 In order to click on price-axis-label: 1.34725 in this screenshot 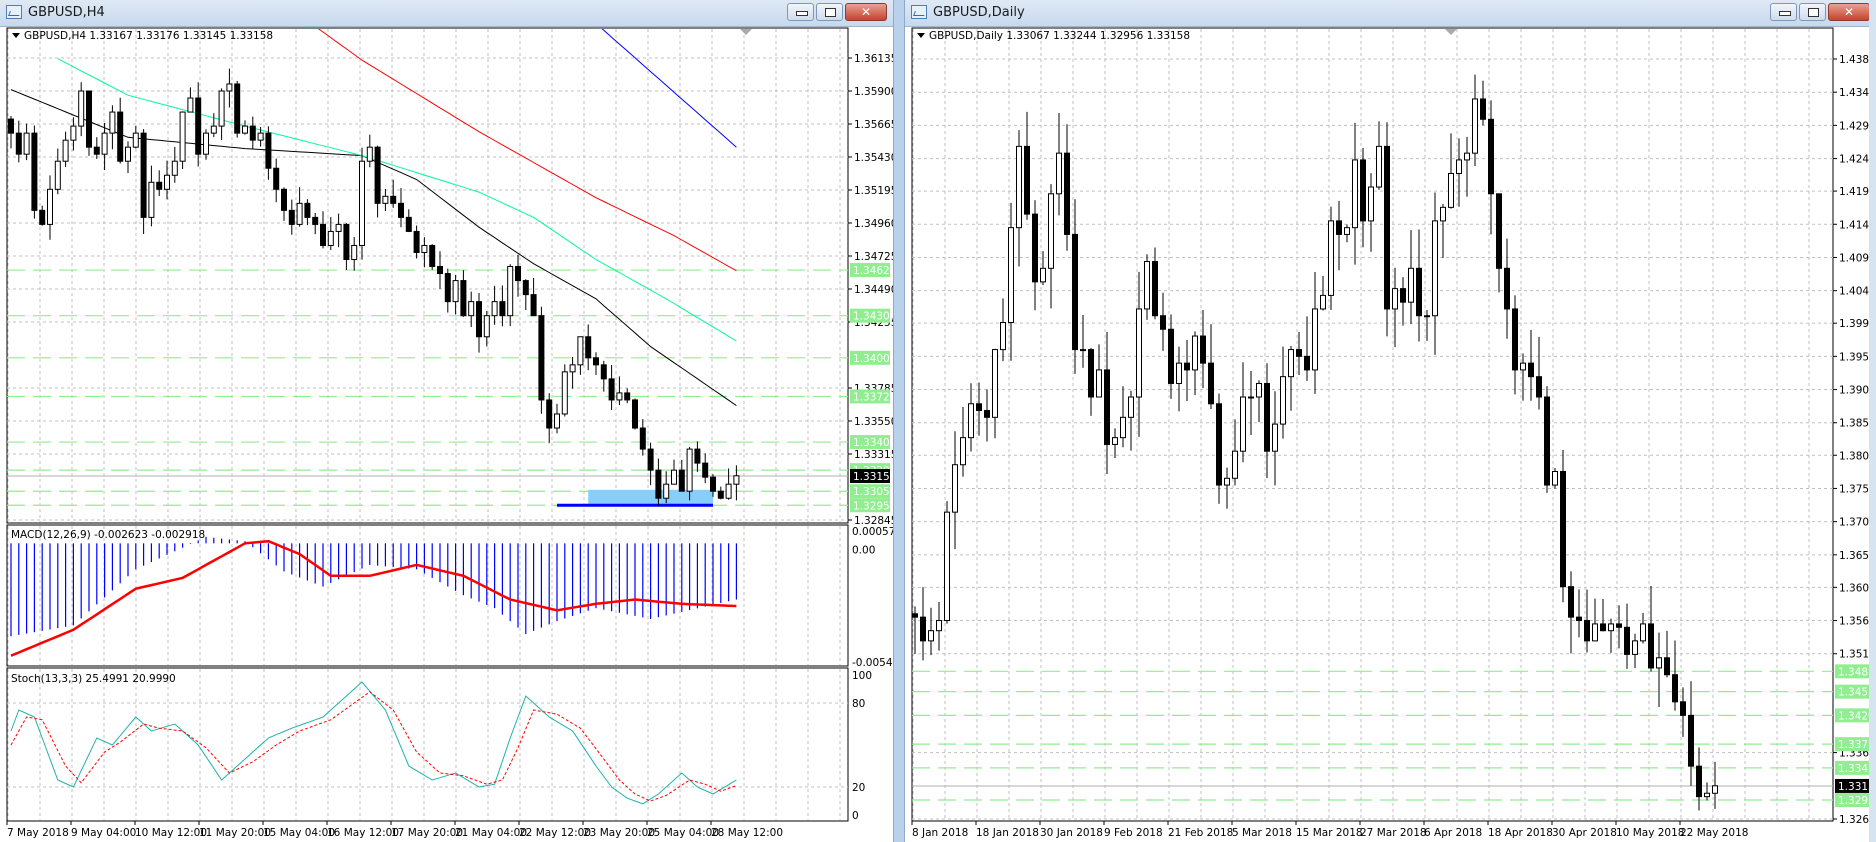, I will do `click(873, 257)`.